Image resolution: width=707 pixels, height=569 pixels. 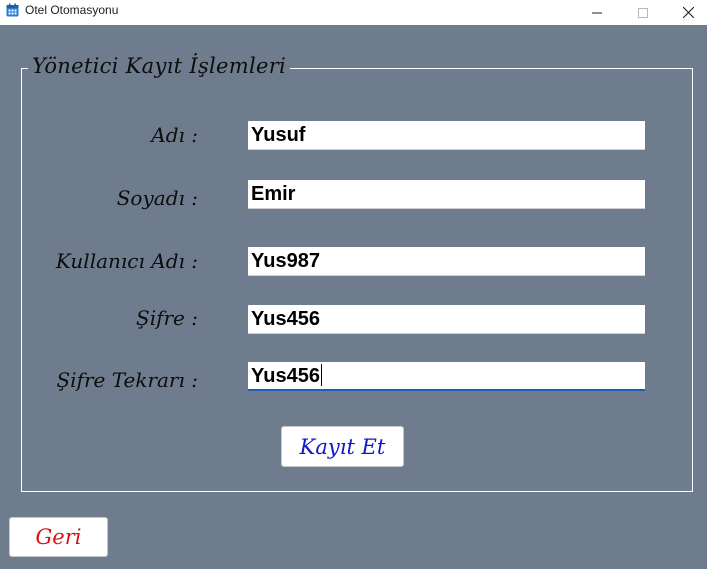 What do you see at coordinates (285, 376) in the screenshot?
I see `password-repeat-value: Yus456` at bounding box center [285, 376].